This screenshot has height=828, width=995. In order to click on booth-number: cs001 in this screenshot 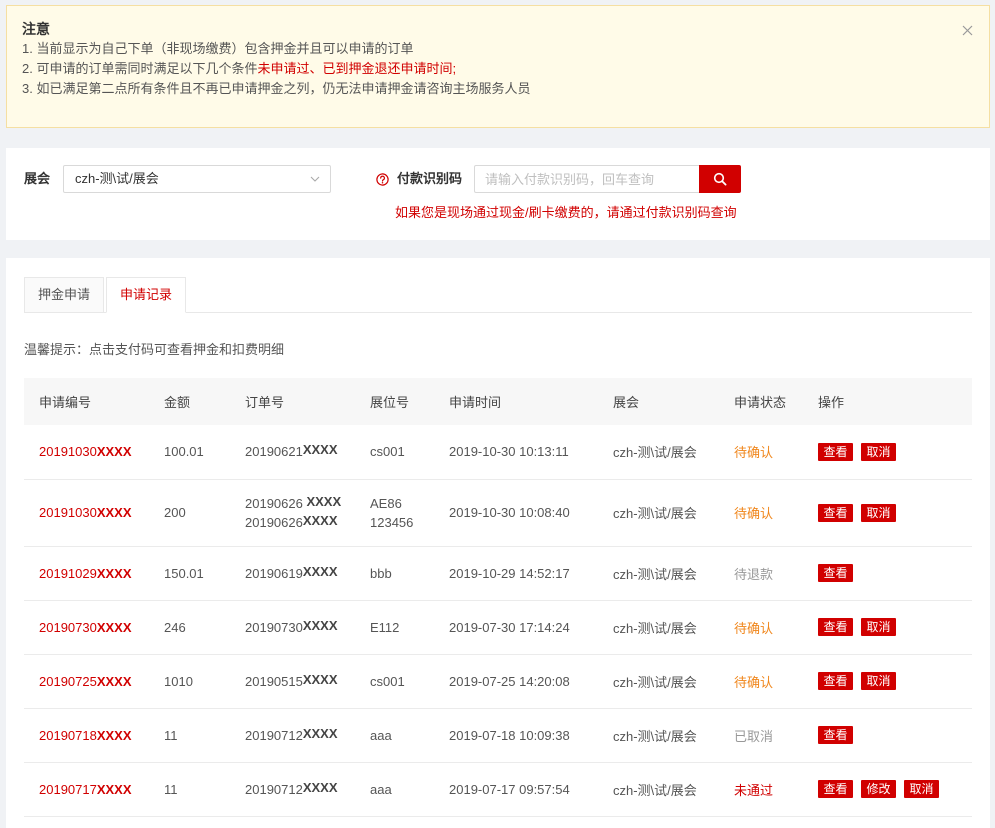, I will do `click(387, 452)`.